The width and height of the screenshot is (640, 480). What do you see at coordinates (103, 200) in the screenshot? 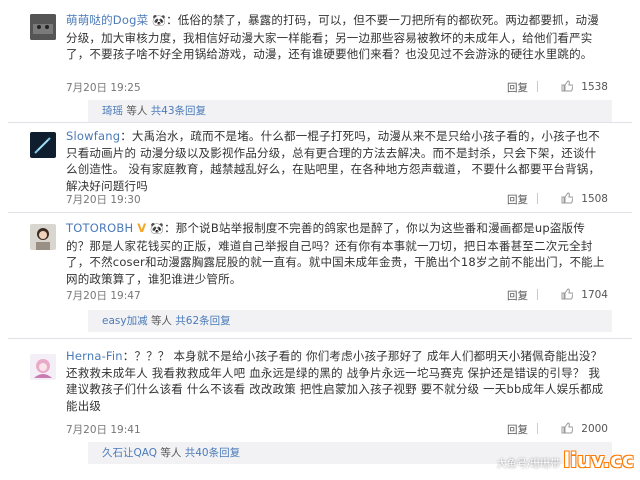
I see `comment-date: 7月20日 19:30` at bounding box center [103, 200].